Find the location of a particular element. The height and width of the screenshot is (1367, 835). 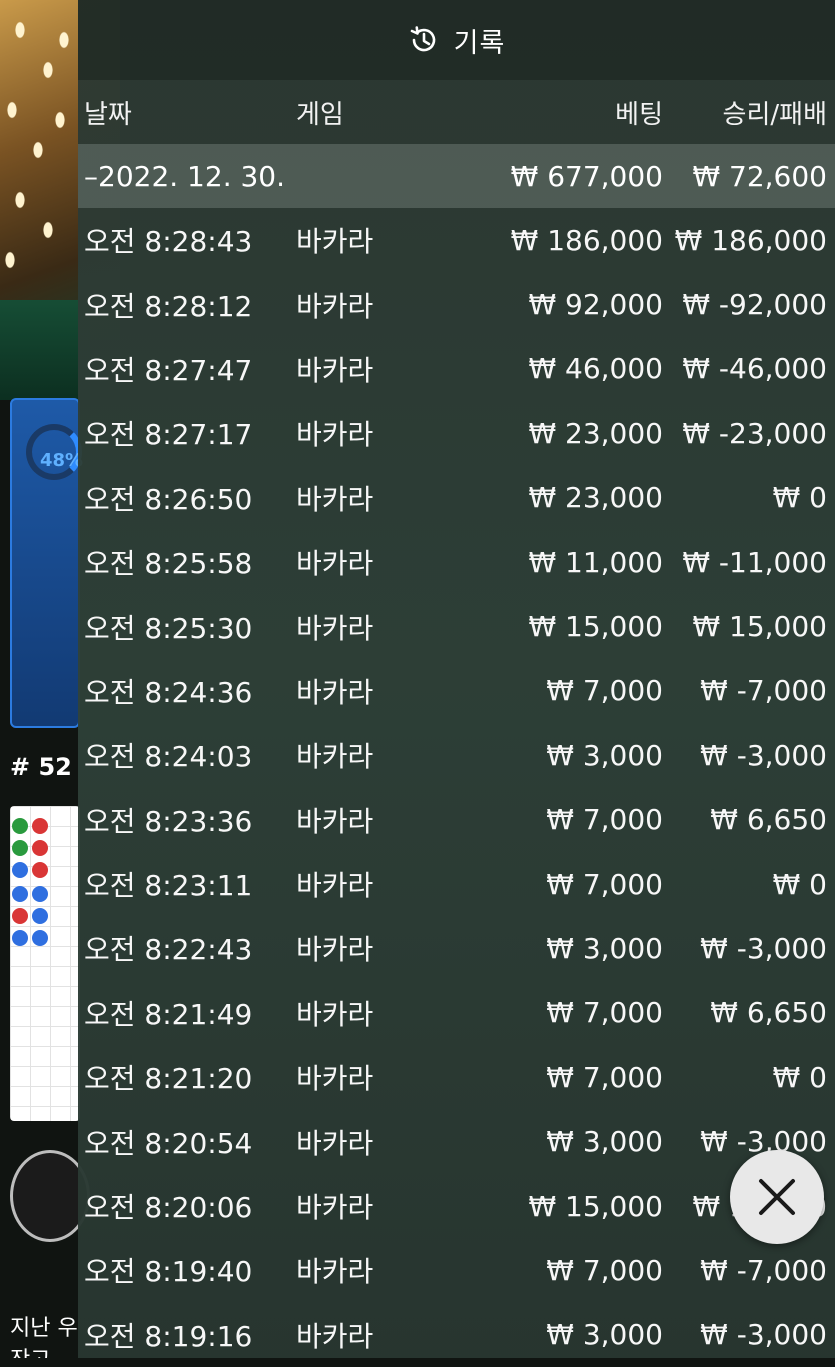

history-row: 오전 8:22:43 바카라 ₩ 3,000 ₩ -3,000 is located at coordinates (456, 948).